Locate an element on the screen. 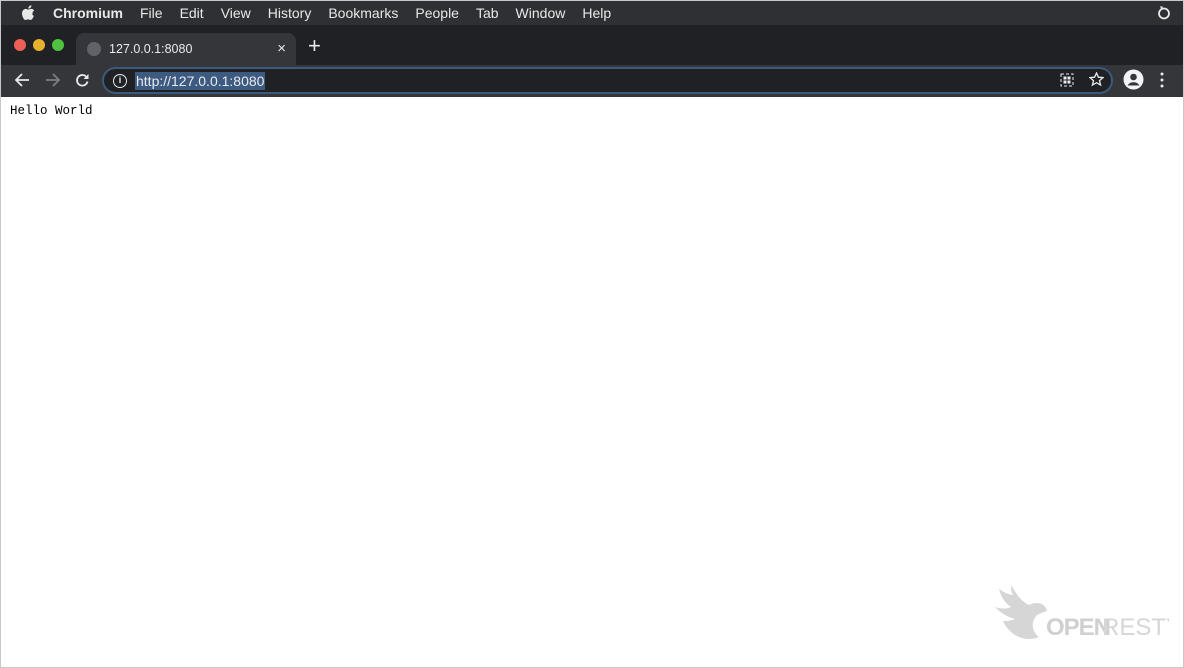 The width and height of the screenshot is (1184, 668). menu-file: File is located at coordinates (151, 13).